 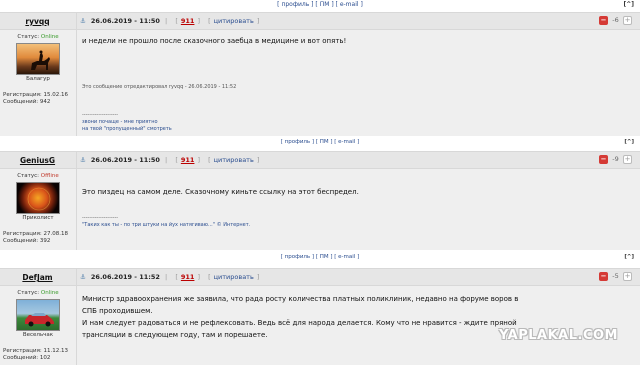 I want to click on user-rank: Балагур, so click(x=38, y=79).